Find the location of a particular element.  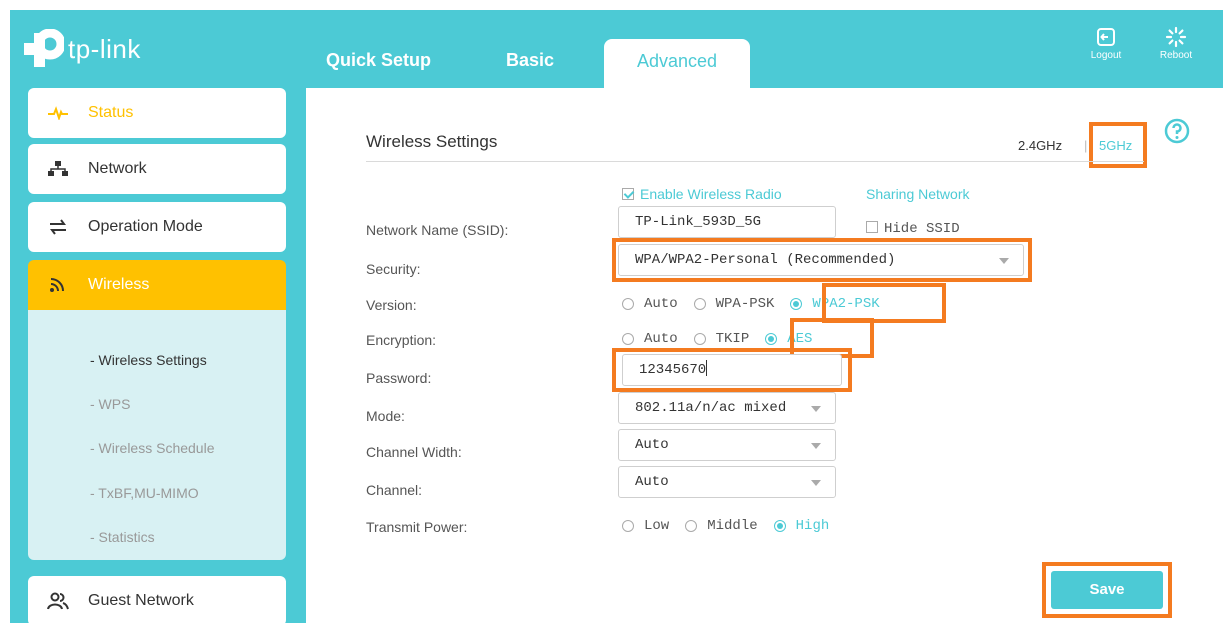

tp-link-logo: tp-link is located at coordinates (82, 49).